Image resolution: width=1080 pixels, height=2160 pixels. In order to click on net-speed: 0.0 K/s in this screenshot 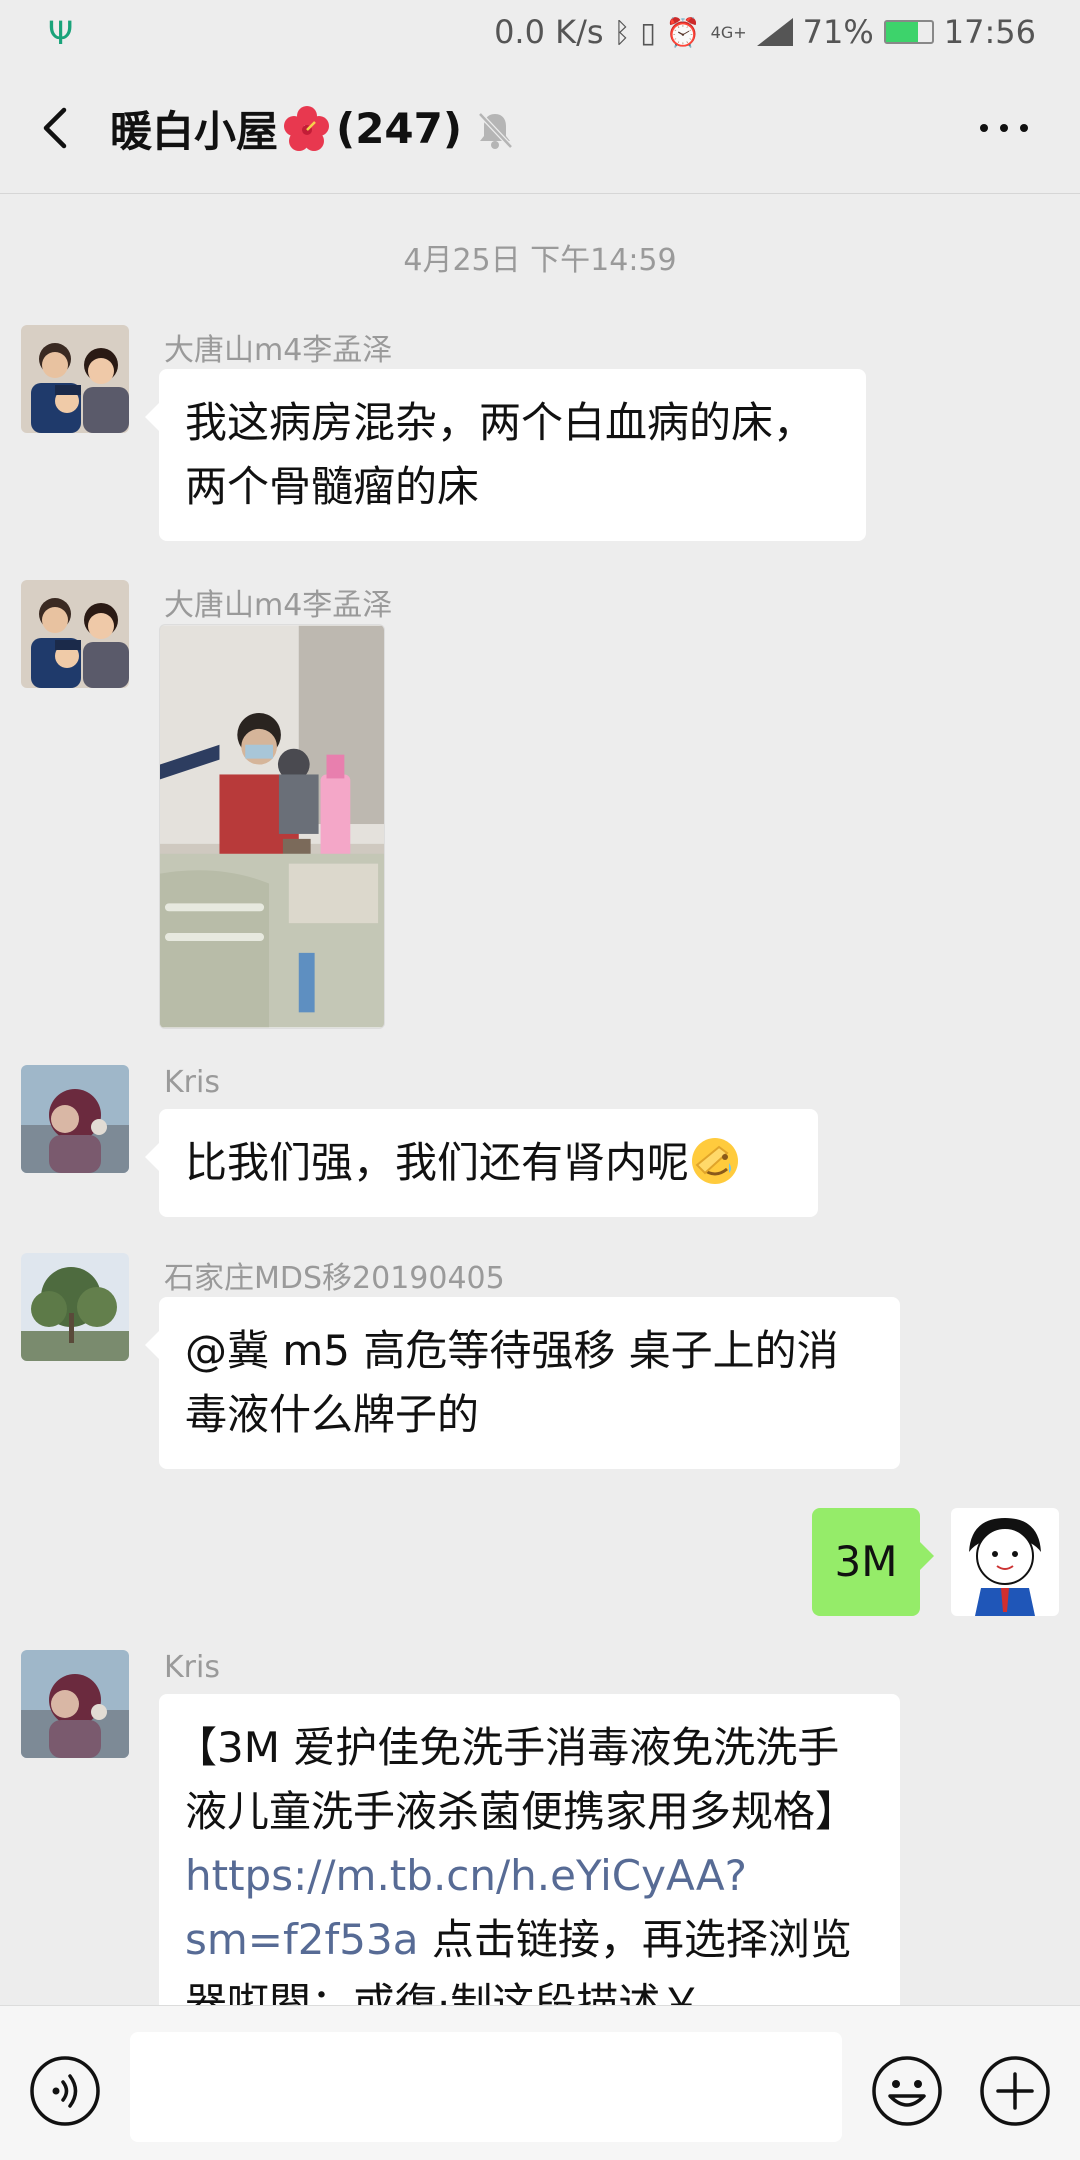, I will do `click(549, 32)`.